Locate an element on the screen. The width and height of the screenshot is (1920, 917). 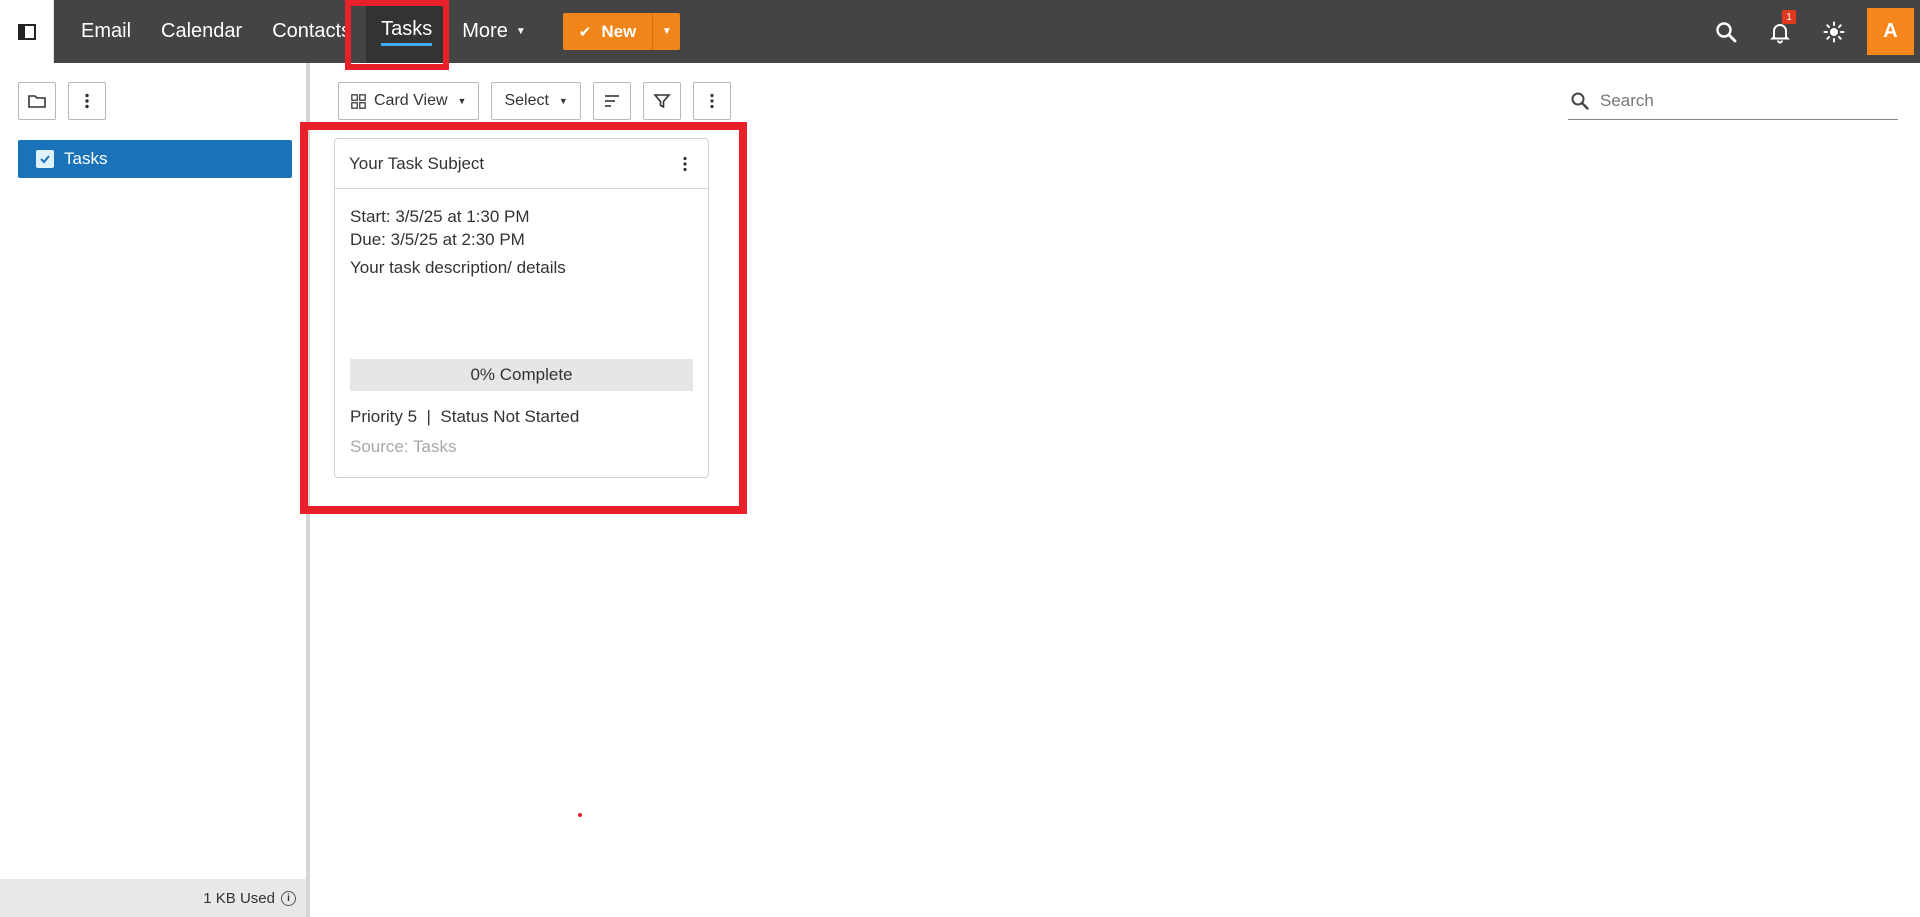
task-start: Start: 3/5/25 at 1:30 PM is located at coordinates (440, 216).